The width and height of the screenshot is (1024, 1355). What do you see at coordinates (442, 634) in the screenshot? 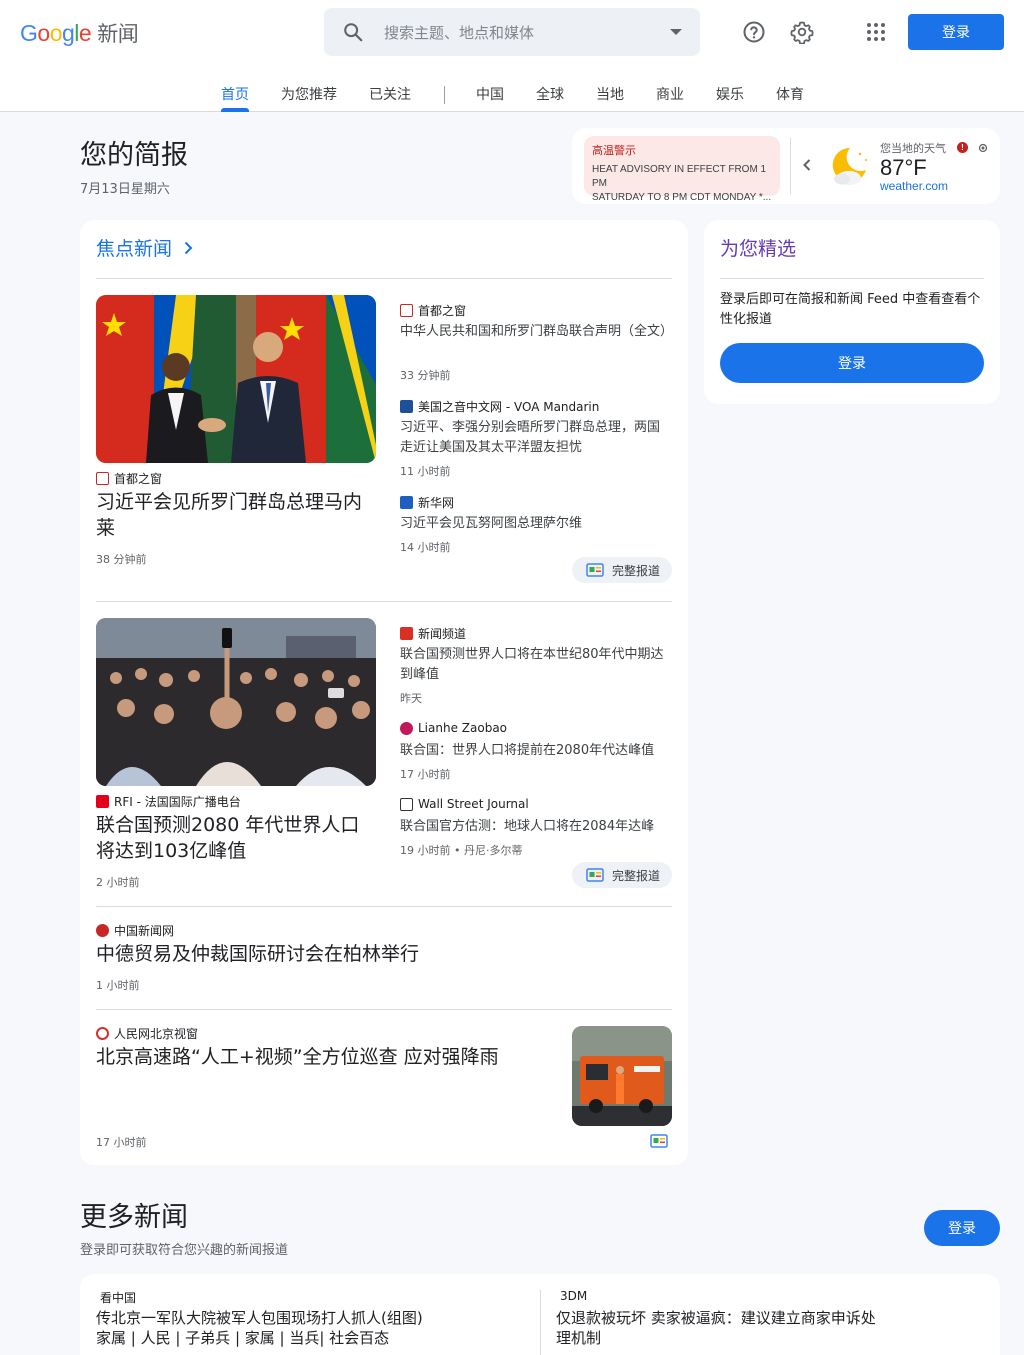
I see `source-name: 新闻频道` at bounding box center [442, 634].